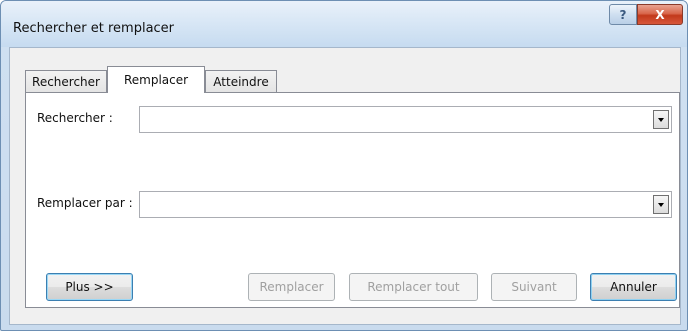 This screenshot has height=331, width=688. I want to click on close-icon: X, so click(660, 14).